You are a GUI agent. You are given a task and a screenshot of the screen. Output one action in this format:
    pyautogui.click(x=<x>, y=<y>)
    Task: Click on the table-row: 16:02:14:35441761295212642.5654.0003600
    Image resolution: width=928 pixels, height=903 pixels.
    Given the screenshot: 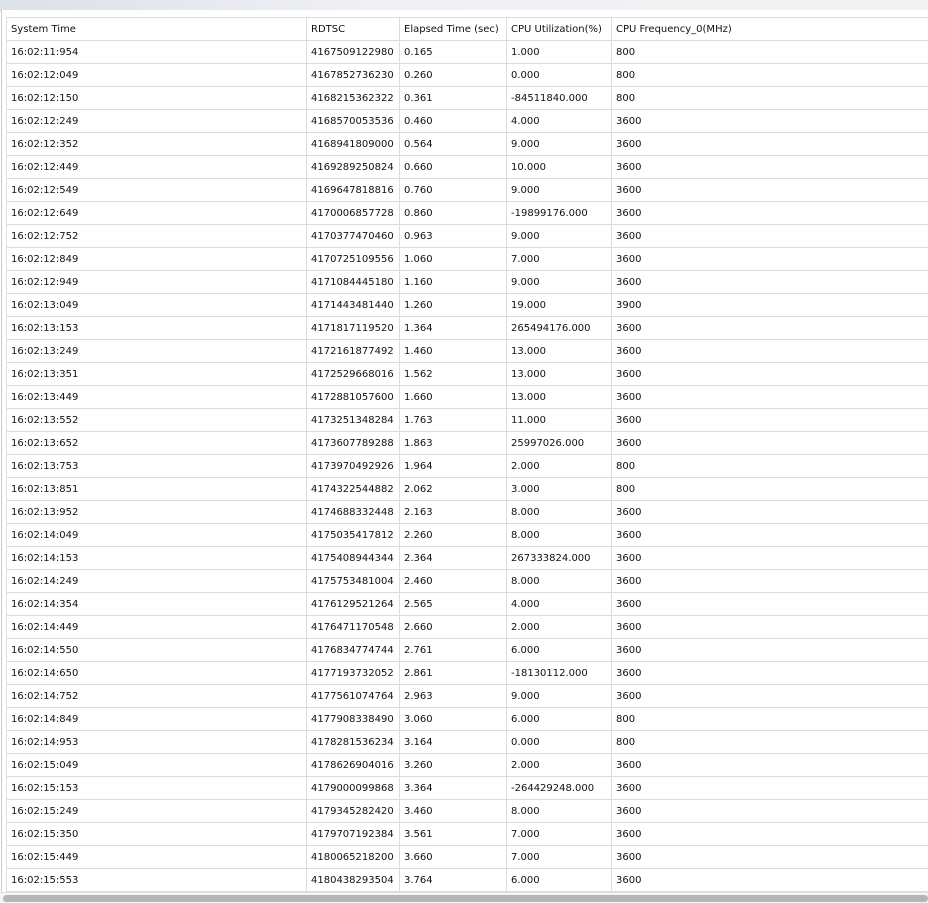 What is the action you would take?
    pyautogui.click(x=467, y=604)
    